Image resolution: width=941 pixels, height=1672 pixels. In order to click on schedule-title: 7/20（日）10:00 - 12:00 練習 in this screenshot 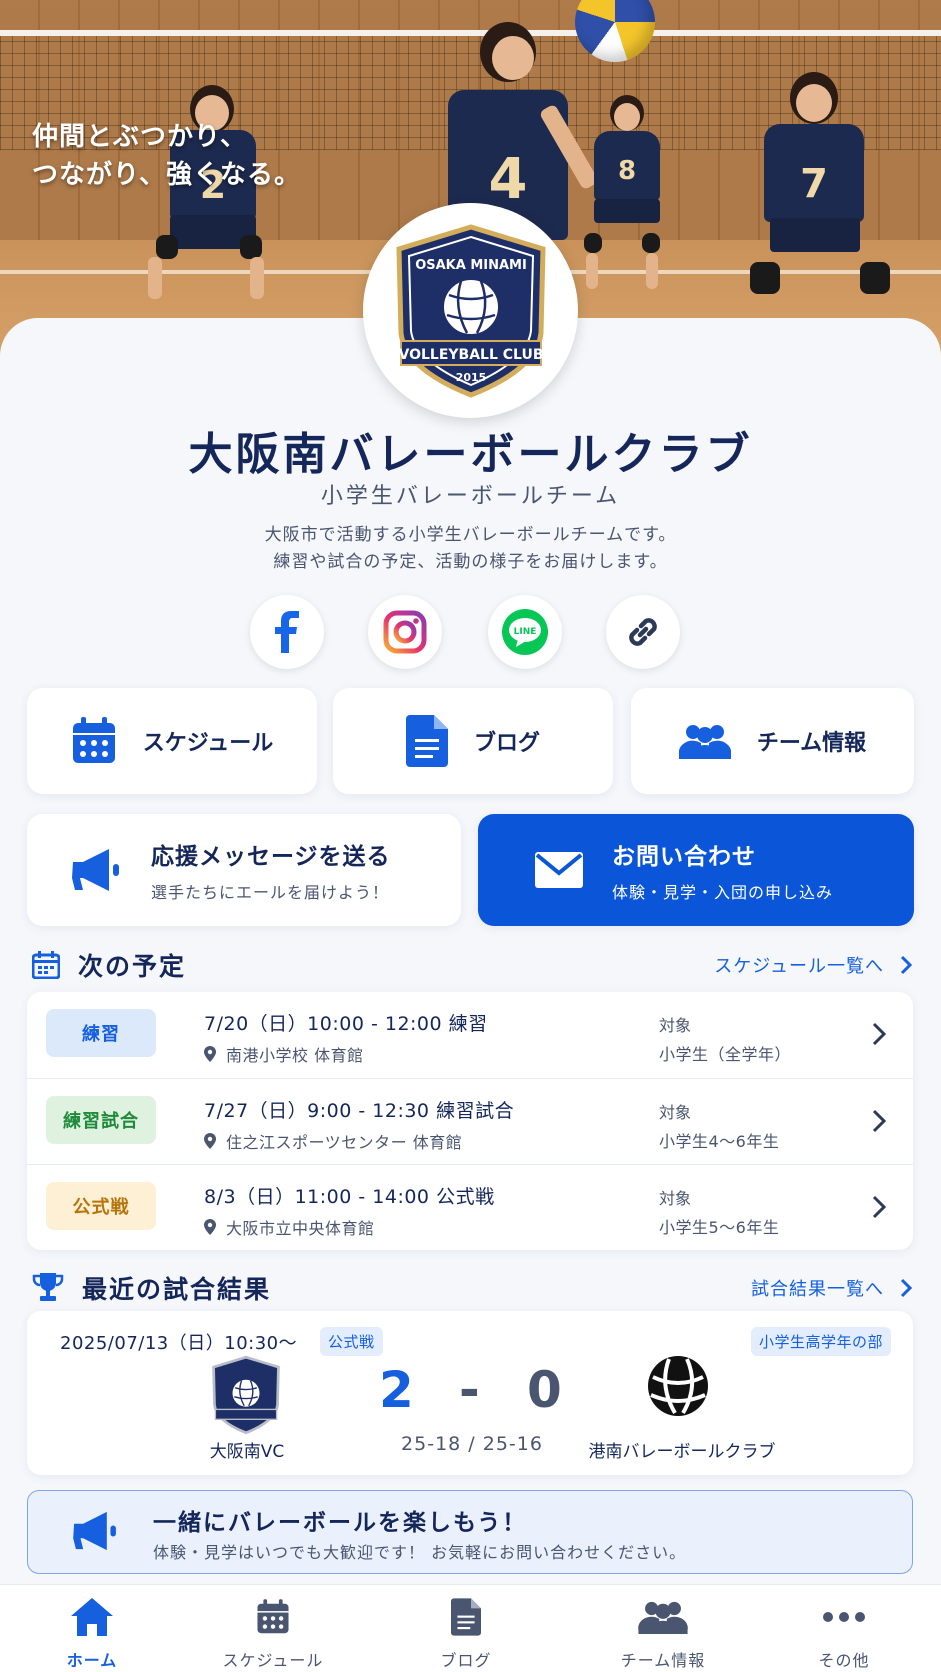, I will do `click(346, 1024)`.